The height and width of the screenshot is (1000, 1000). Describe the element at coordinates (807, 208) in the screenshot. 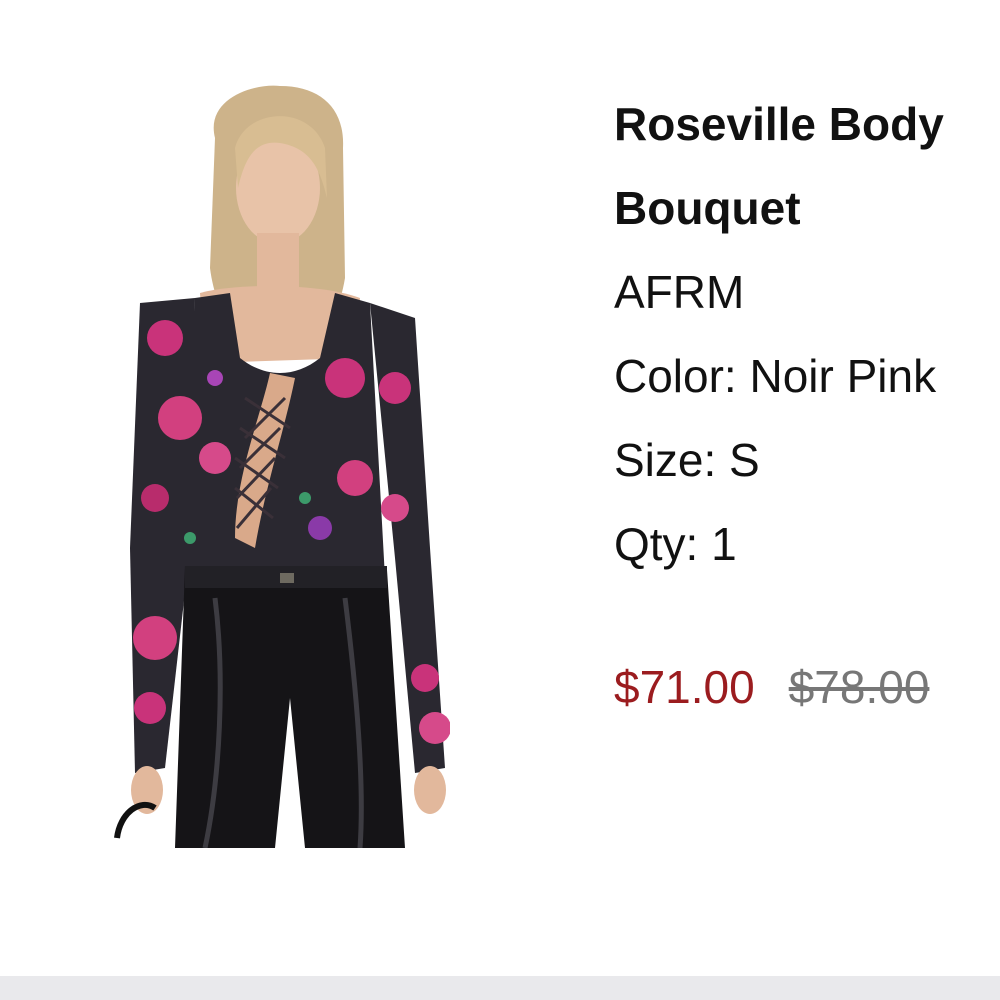

I see `product-title-line-2: Bouquet` at that location.